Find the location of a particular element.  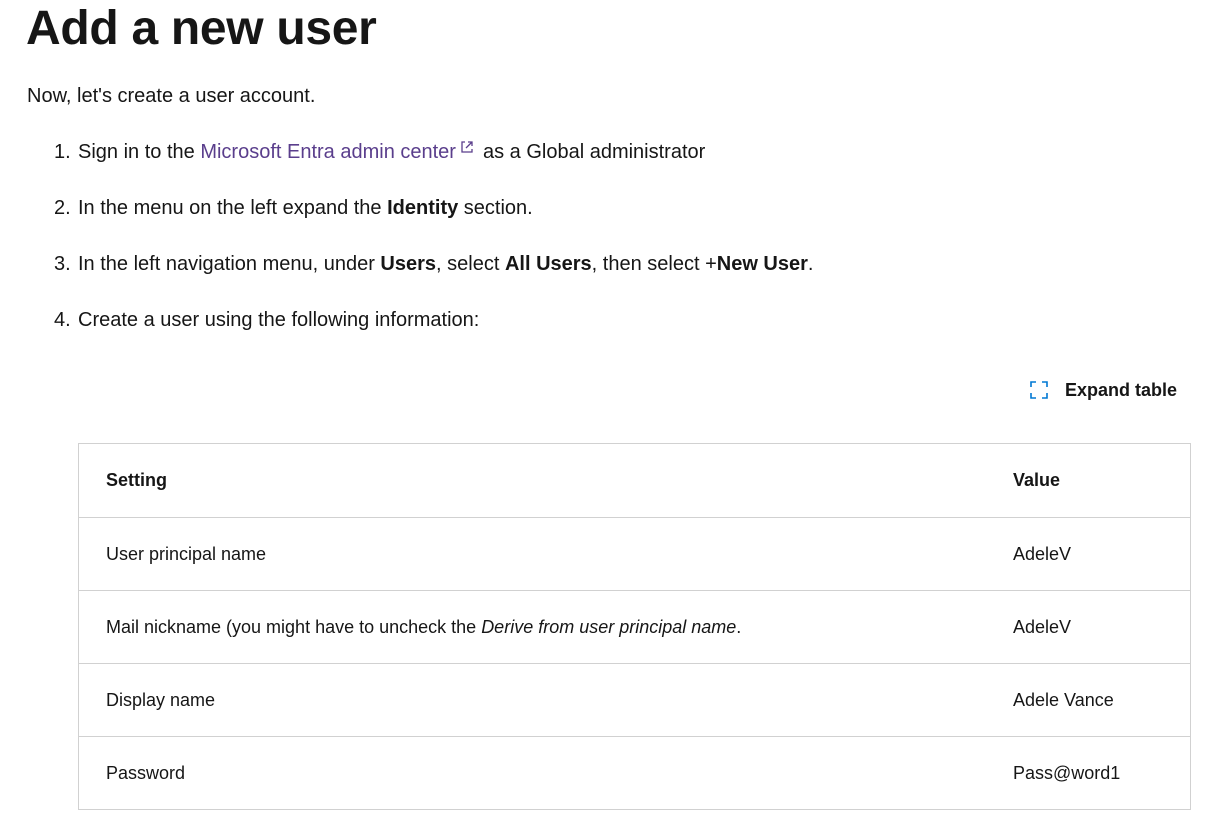

step-text: , then select + is located at coordinates (654, 264).